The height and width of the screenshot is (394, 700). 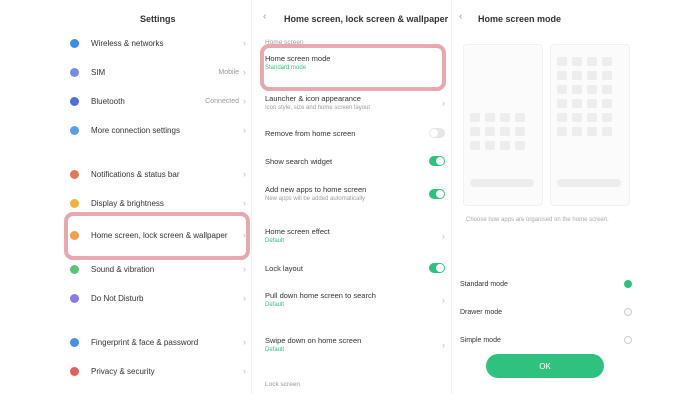 I want to click on mode-option-label: Drawer mode, so click(x=481, y=312).